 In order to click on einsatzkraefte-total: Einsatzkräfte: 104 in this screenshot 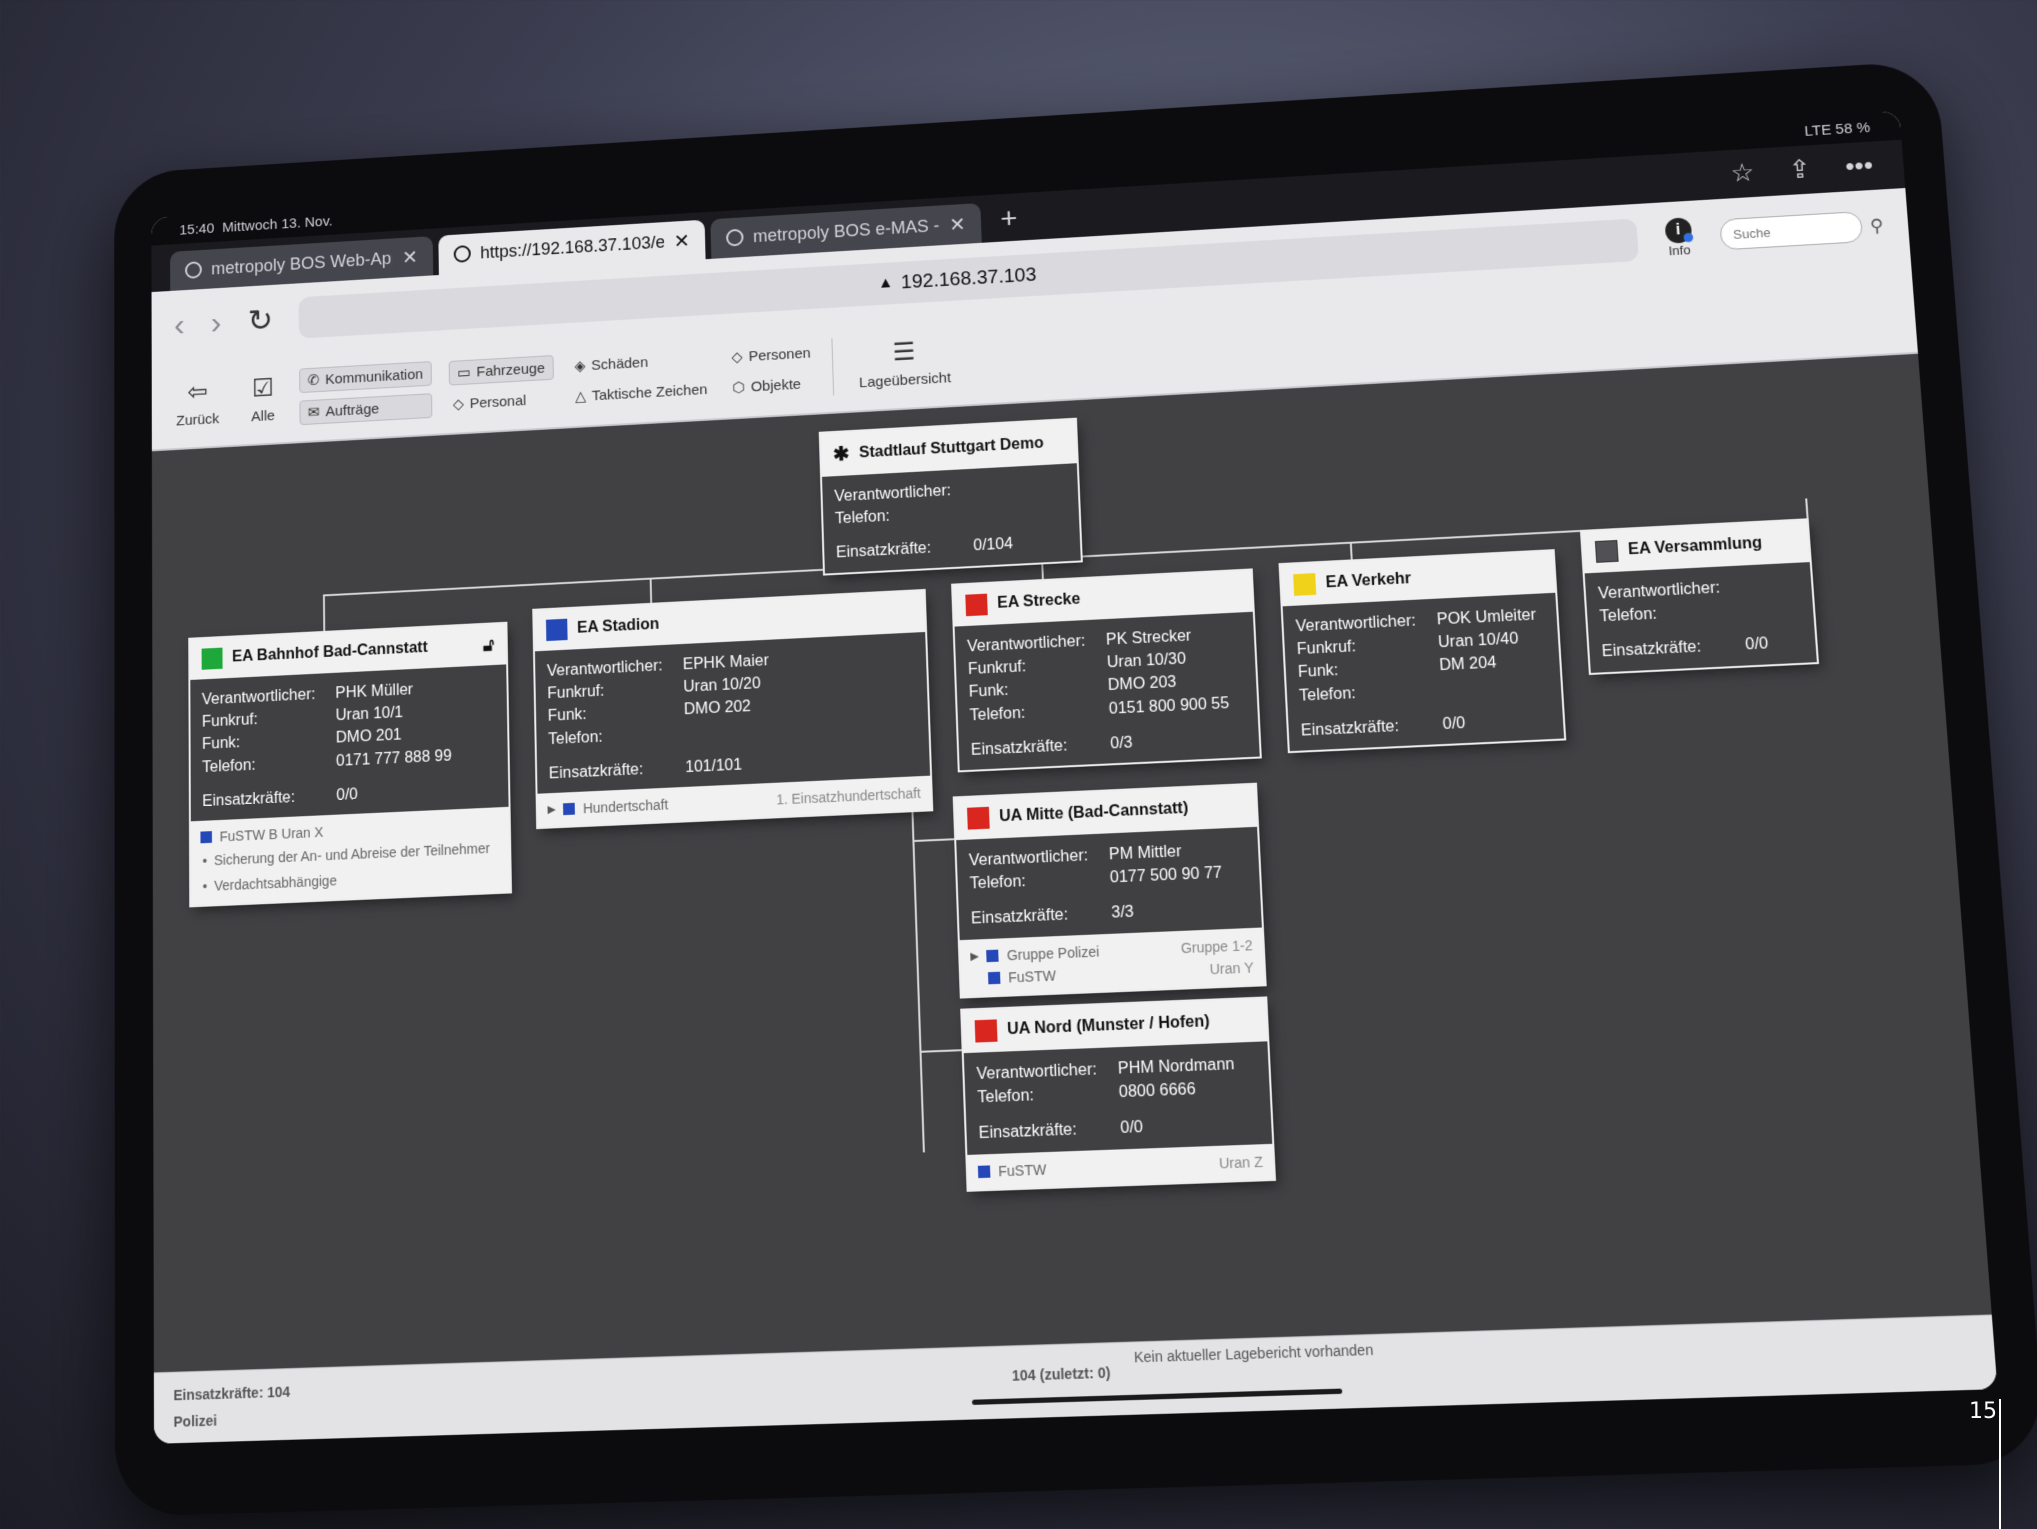, I will do `click(232, 1393)`.